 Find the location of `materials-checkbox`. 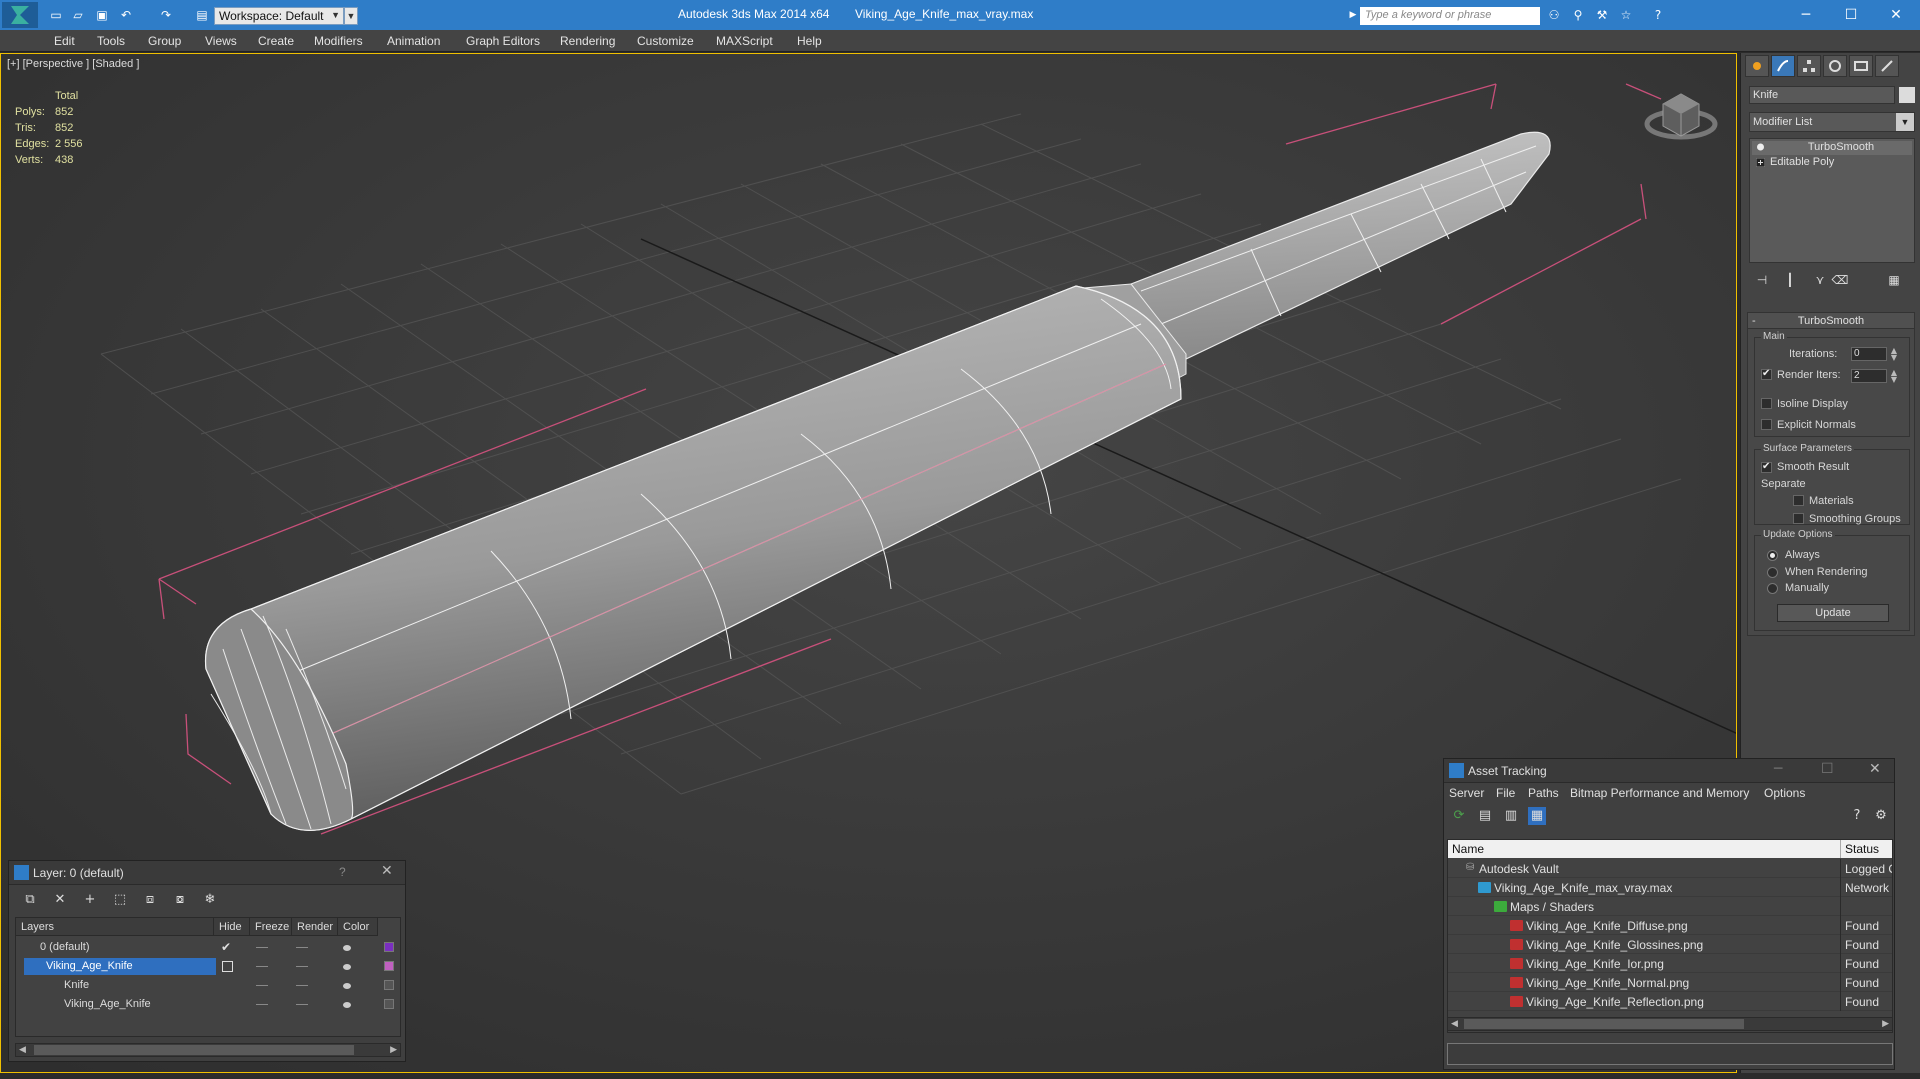

materials-checkbox is located at coordinates (1798, 500).